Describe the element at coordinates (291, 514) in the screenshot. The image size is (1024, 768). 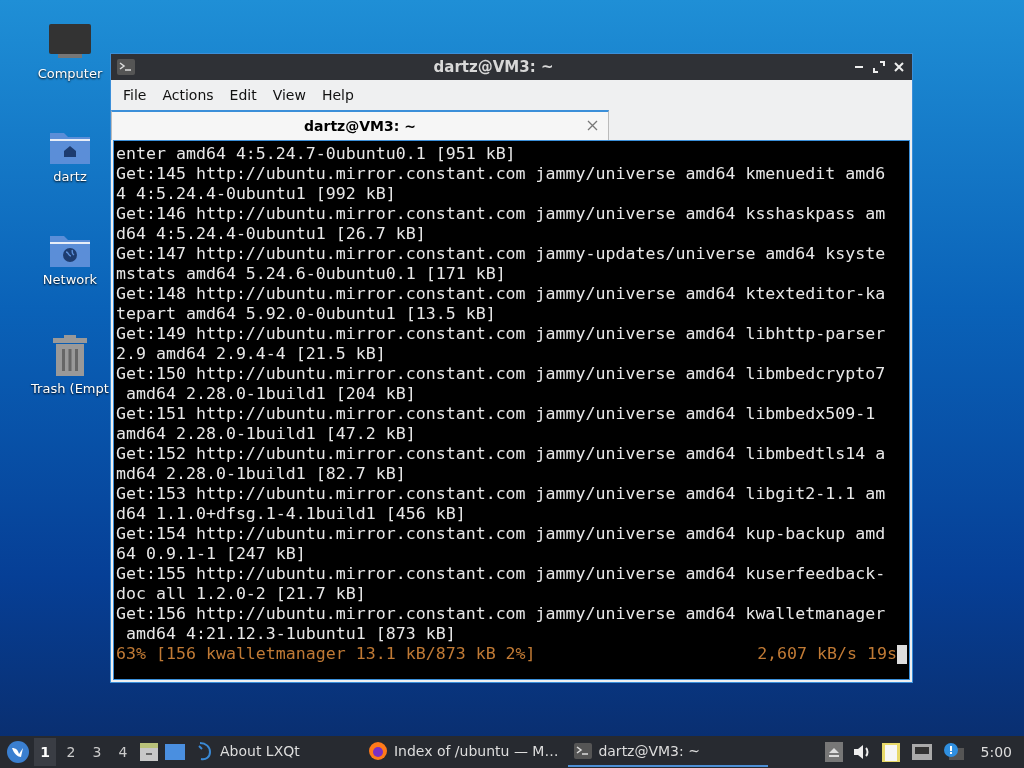
I see `terminal-line: d64 1.1.0+dfsg.1-4.1build1 [456 kB]` at that location.